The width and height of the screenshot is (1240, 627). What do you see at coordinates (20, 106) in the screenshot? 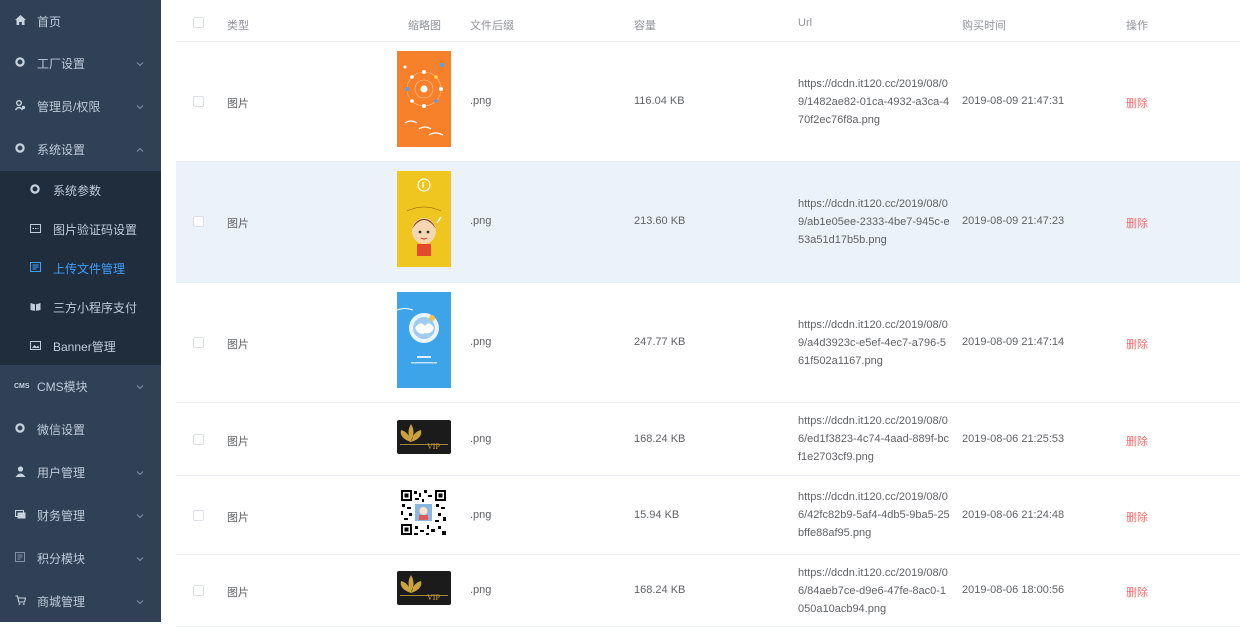
I see `admin-icon` at bounding box center [20, 106].